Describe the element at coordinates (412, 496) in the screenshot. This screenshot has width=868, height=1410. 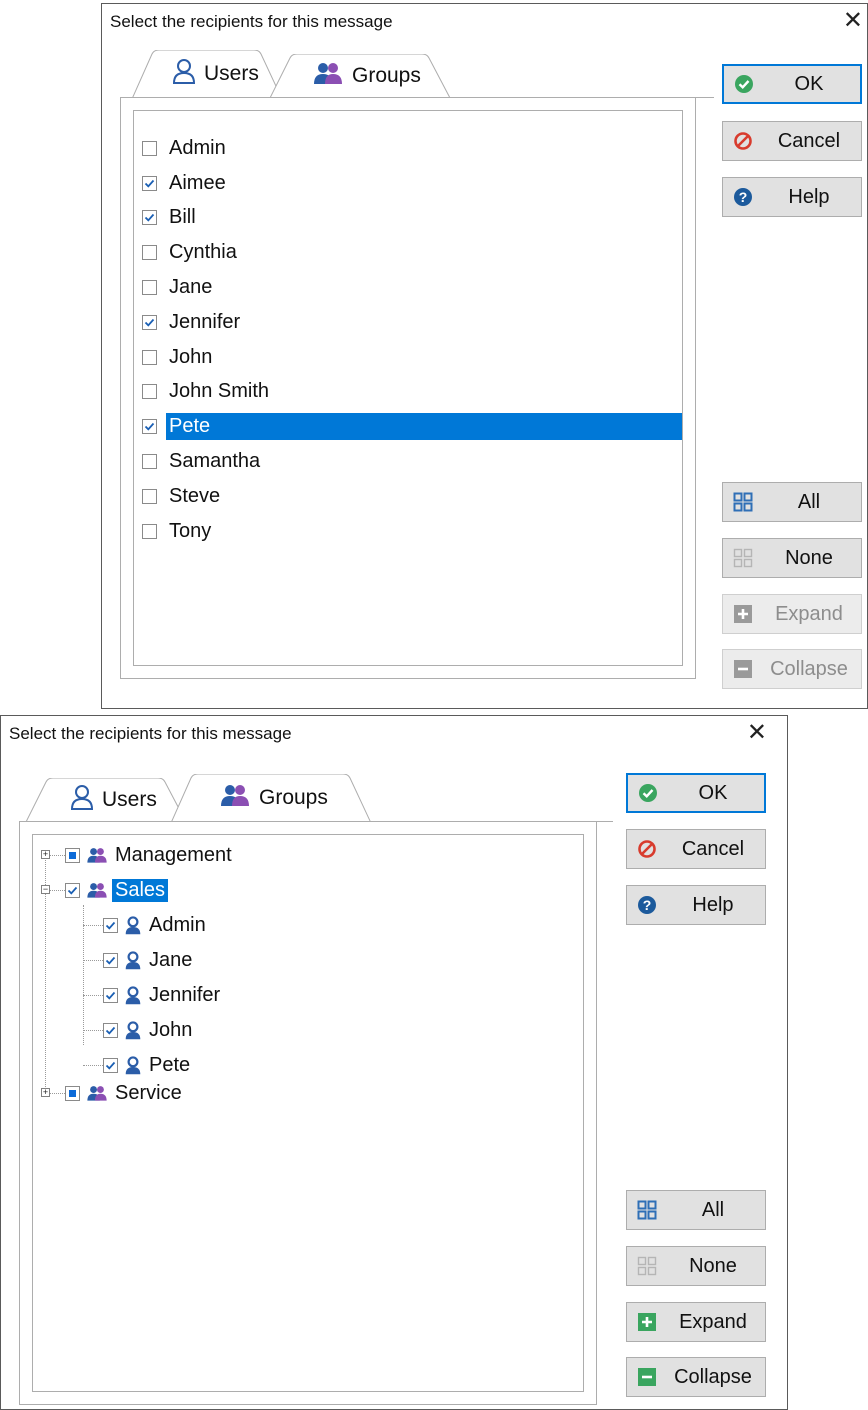
I see `list-item: Steve` at that location.